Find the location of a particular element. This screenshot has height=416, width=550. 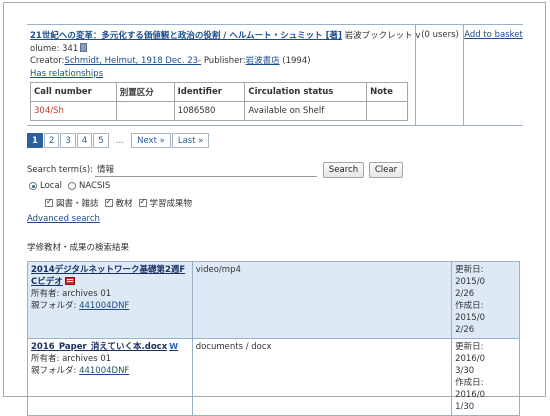

result-mime-cell: video/mp4 is located at coordinates (322, 300).